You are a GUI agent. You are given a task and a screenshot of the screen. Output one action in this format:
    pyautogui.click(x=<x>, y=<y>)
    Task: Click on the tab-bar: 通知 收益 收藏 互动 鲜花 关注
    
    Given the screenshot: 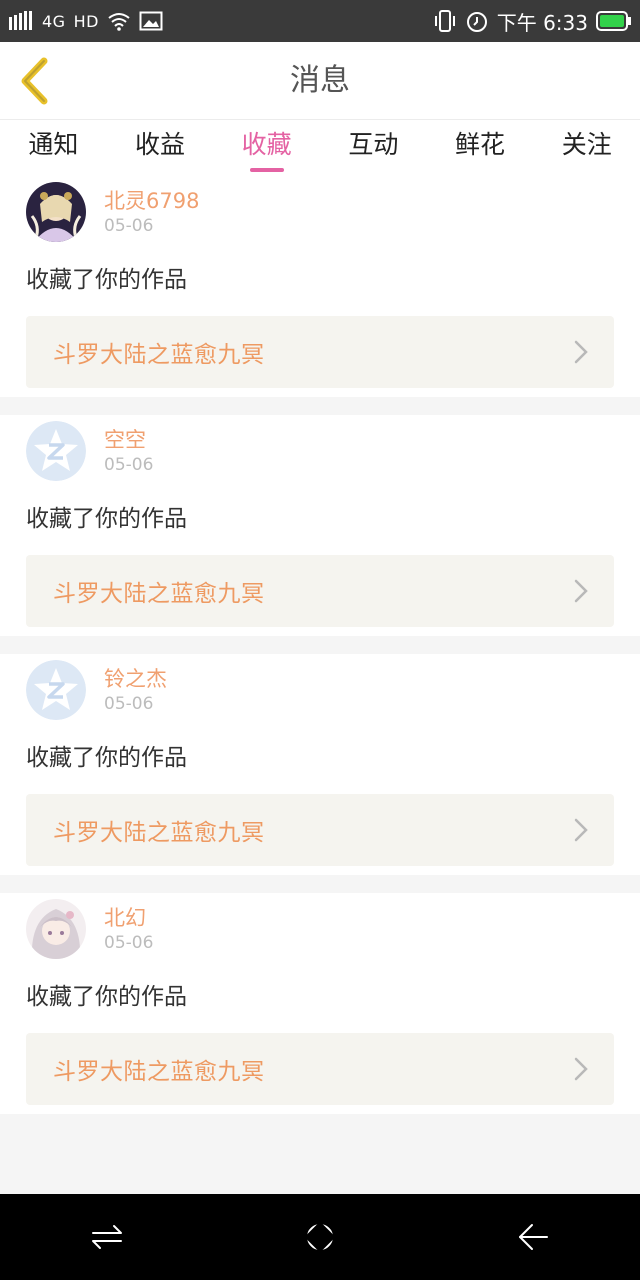 What is the action you would take?
    pyautogui.click(x=320, y=148)
    